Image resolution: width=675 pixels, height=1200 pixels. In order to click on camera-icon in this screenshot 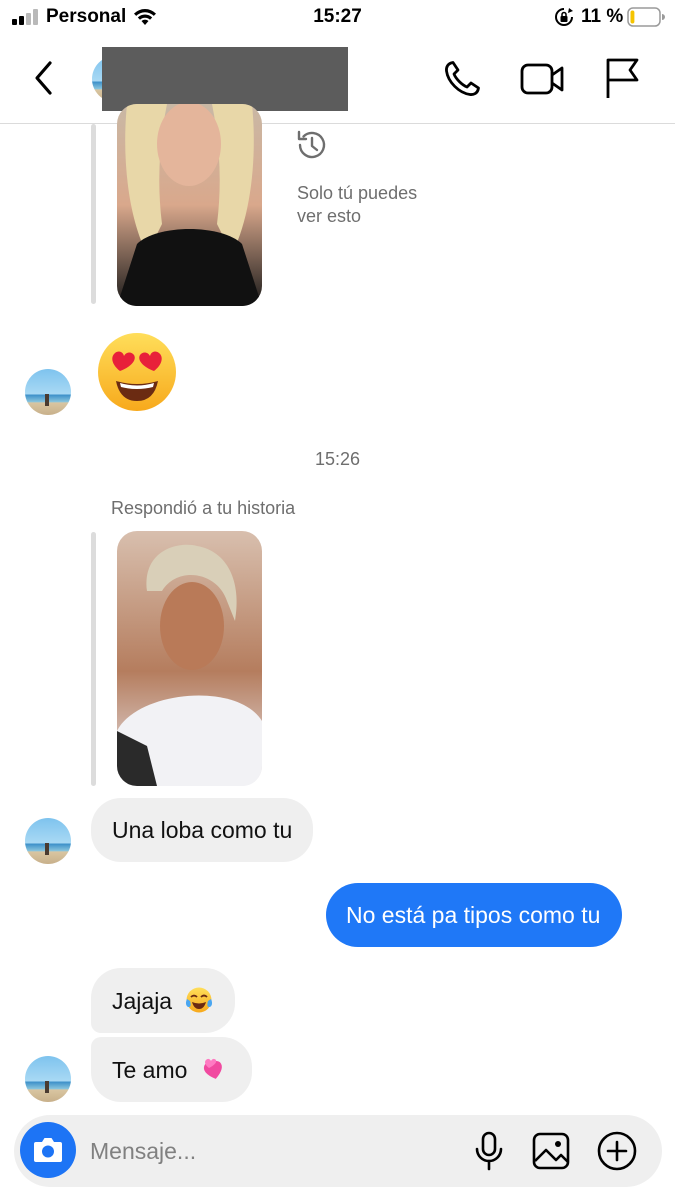, I will do `click(48, 1150)`.